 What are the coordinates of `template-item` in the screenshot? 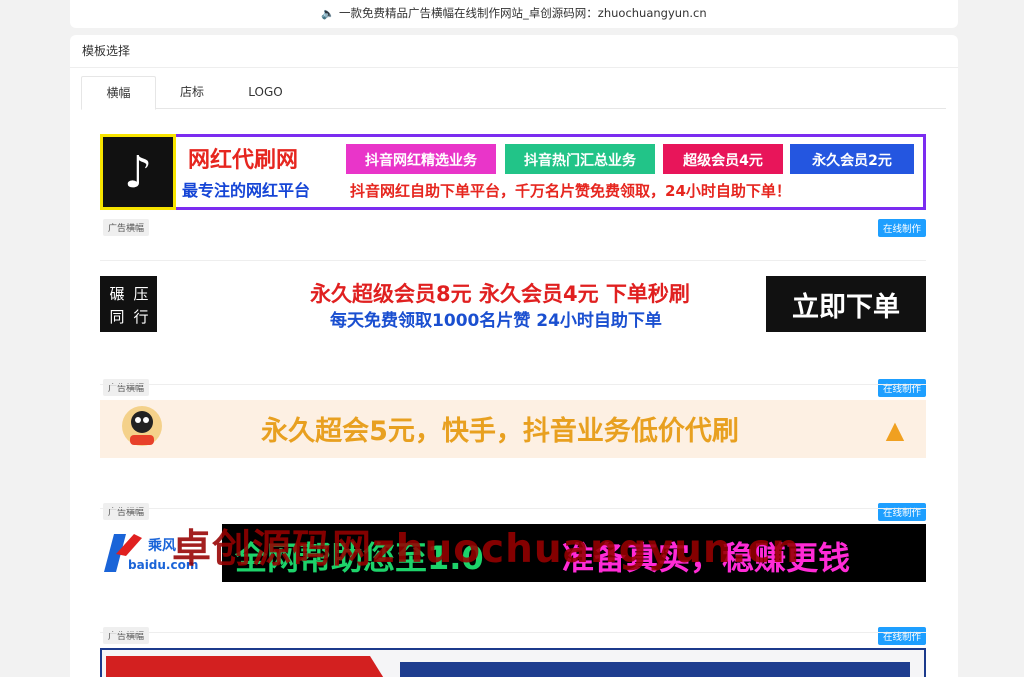 It's located at (513, 662).